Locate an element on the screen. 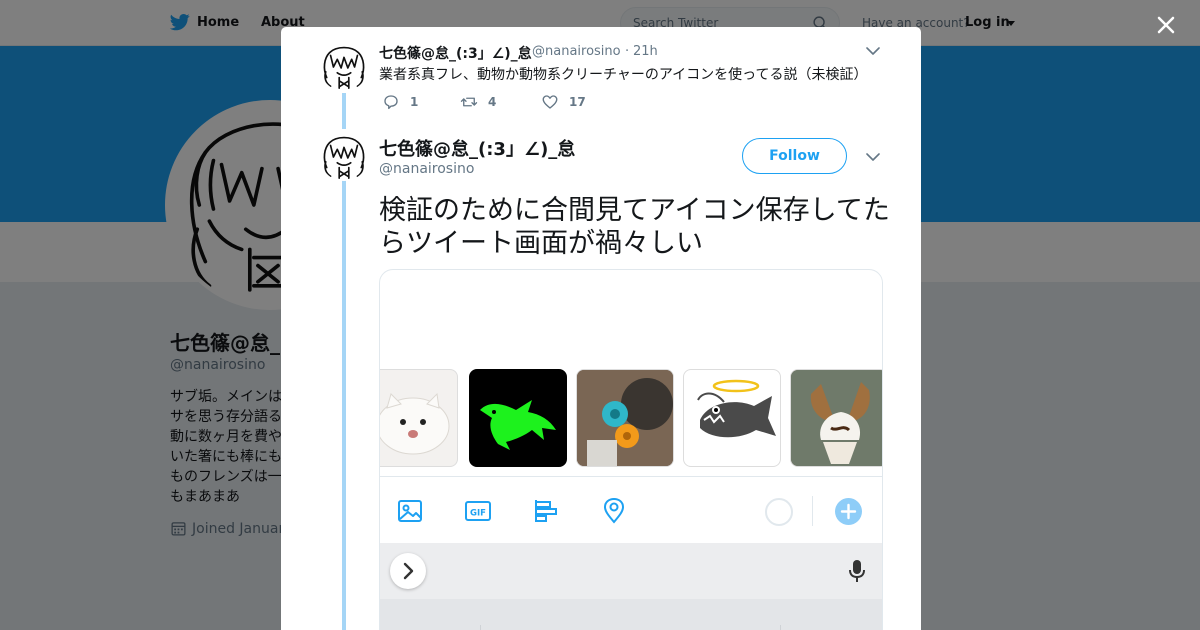 The width and height of the screenshot is (1200, 630). main-author-handle: @nanairosino is located at coordinates (426, 169).